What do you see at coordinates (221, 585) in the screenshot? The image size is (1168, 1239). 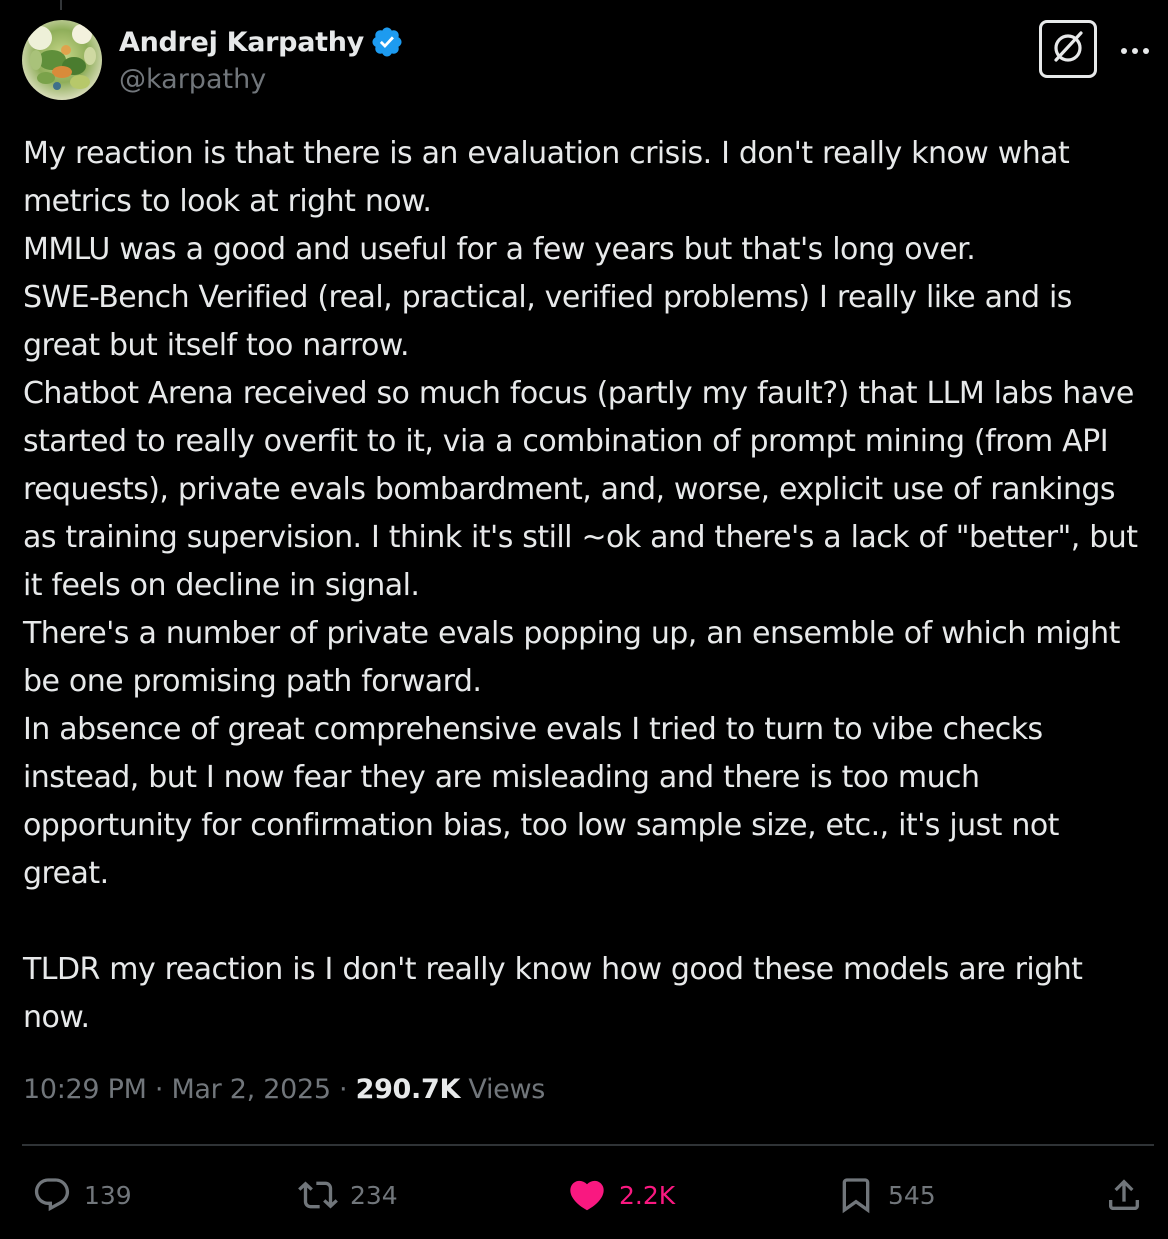 I see `tweet-line: it feels on decline in signal.` at bounding box center [221, 585].